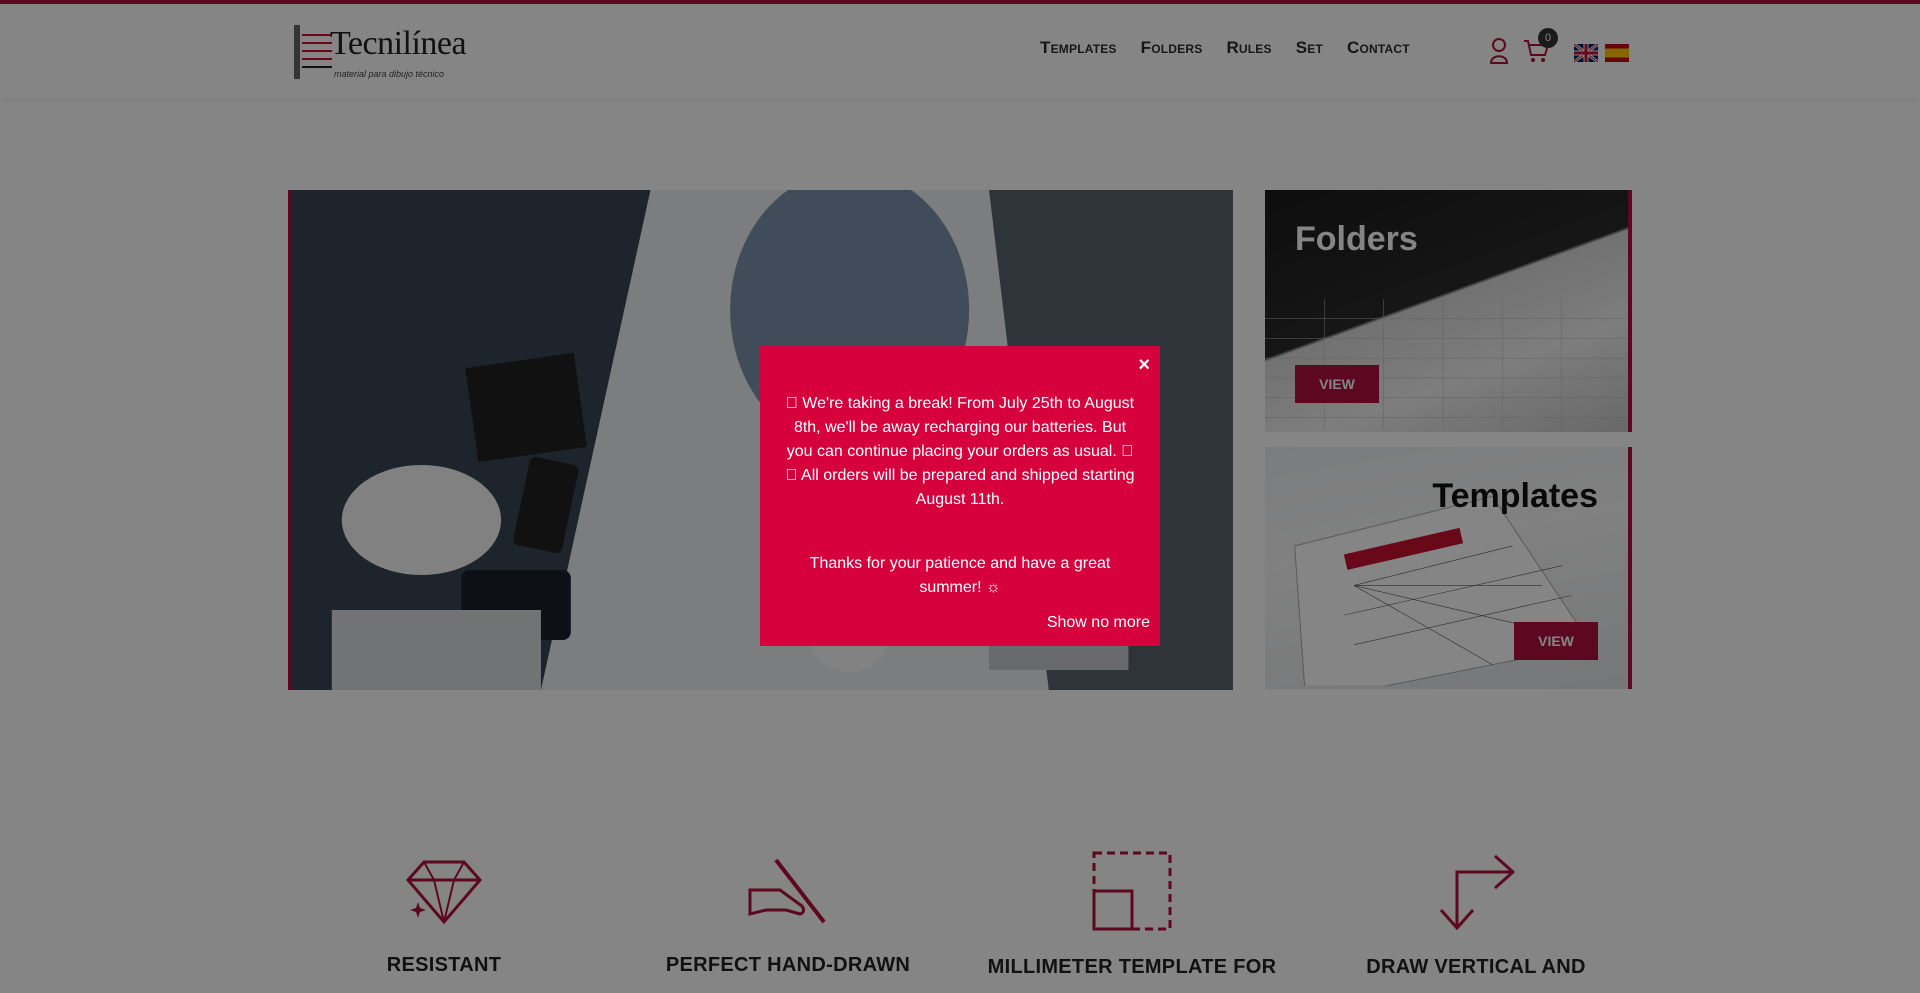 Image resolution: width=1920 pixels, height=993 pixels. I want to click on close-icon: ×, so click(1144, 365).